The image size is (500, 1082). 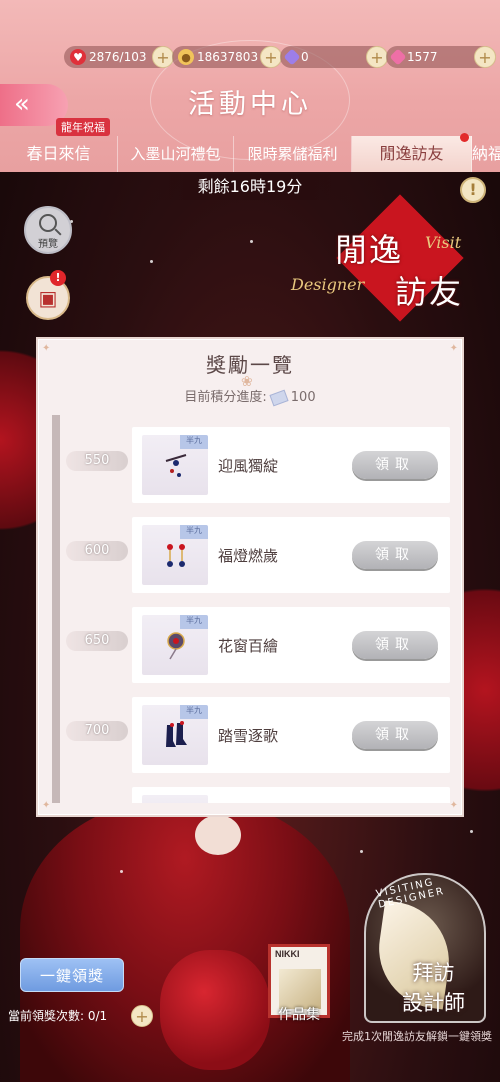 I want to click on gold-cat-icon: ●, so click(x=186, y=57).